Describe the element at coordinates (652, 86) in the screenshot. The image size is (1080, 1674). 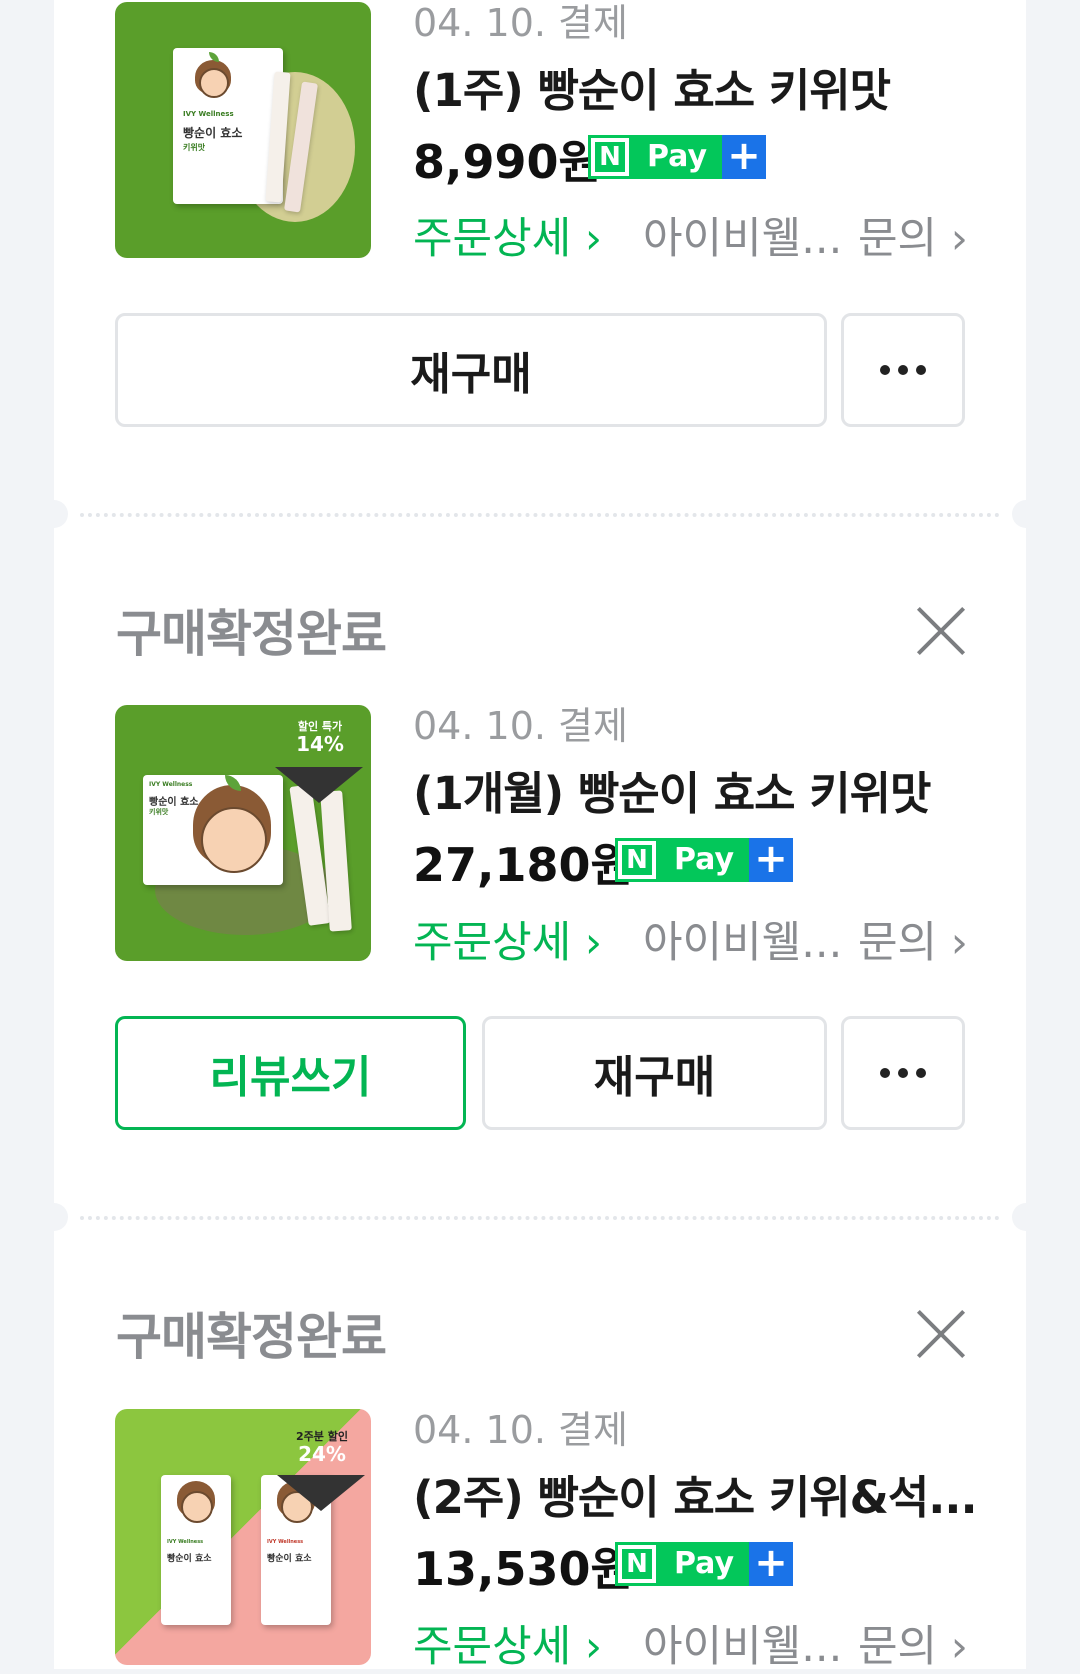
I see `product-title: (1주) 빵순이 효소 키위맛` at that location.